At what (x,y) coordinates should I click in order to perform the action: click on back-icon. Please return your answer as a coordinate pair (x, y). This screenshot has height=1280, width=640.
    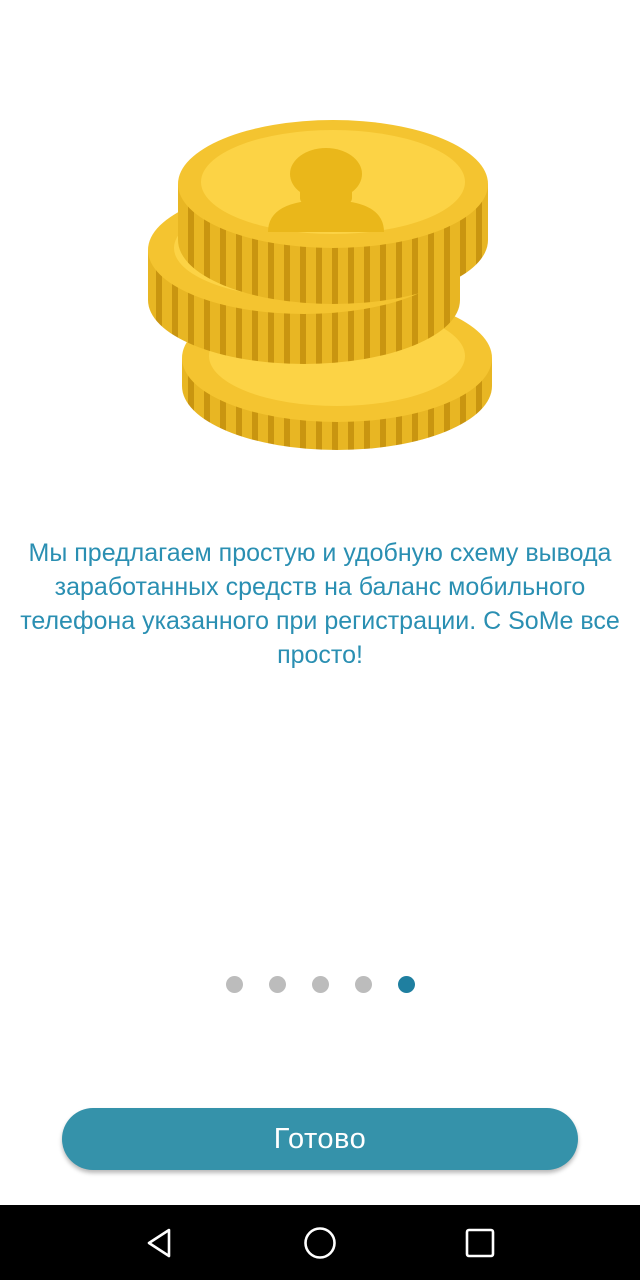
    Looking at the image, I should click on (160, 1243).